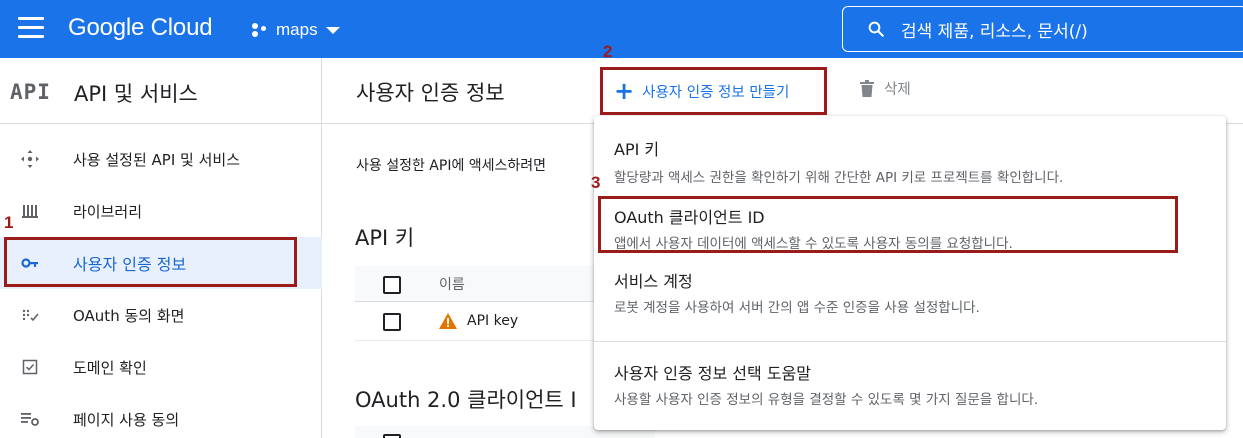 This screenshot has height=438, width=1243. What do you see at coordinates (129, 315) in the screenshot?
I see `sidebar-item-label: OAuth 동의 화면` at bounding box center [129, 315].